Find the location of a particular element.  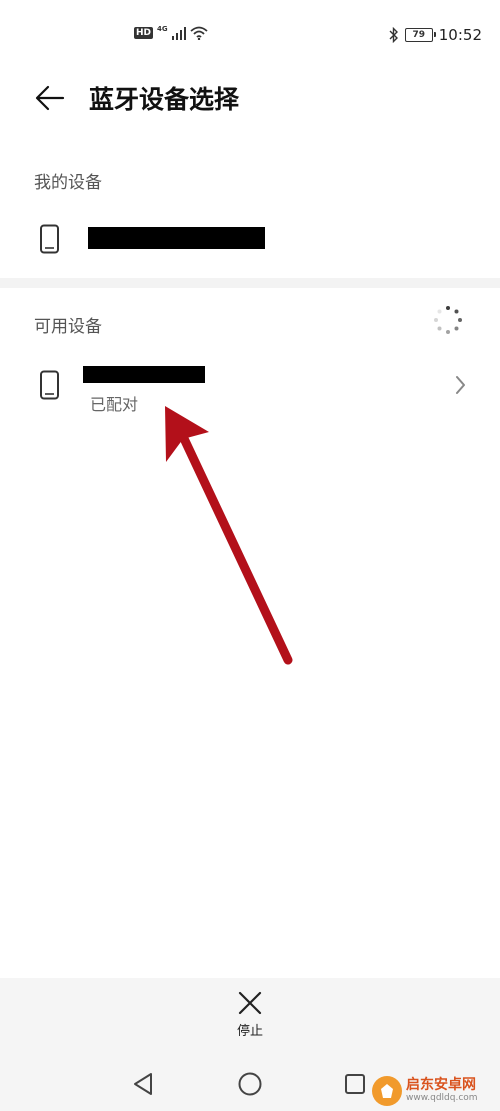

loading-spinner-icon is located at coordinates (448, 320).